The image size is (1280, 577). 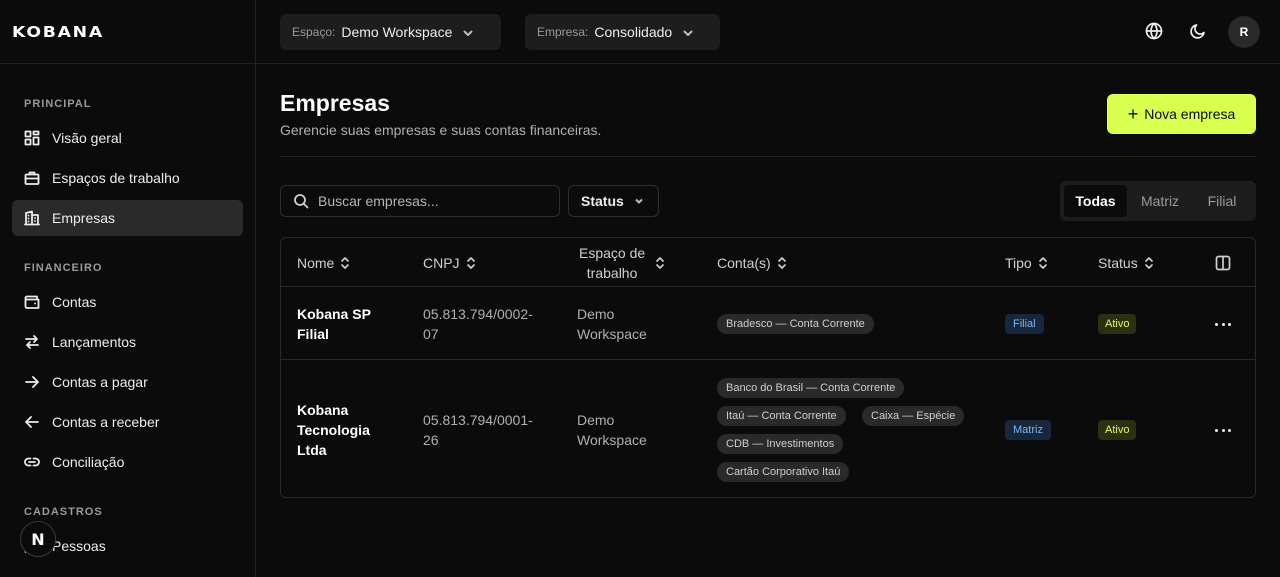 What do you see at coordinates (323, 410) in the screenshot?
I see `company-name-line: Kobana` at bounding box center [323, 410].